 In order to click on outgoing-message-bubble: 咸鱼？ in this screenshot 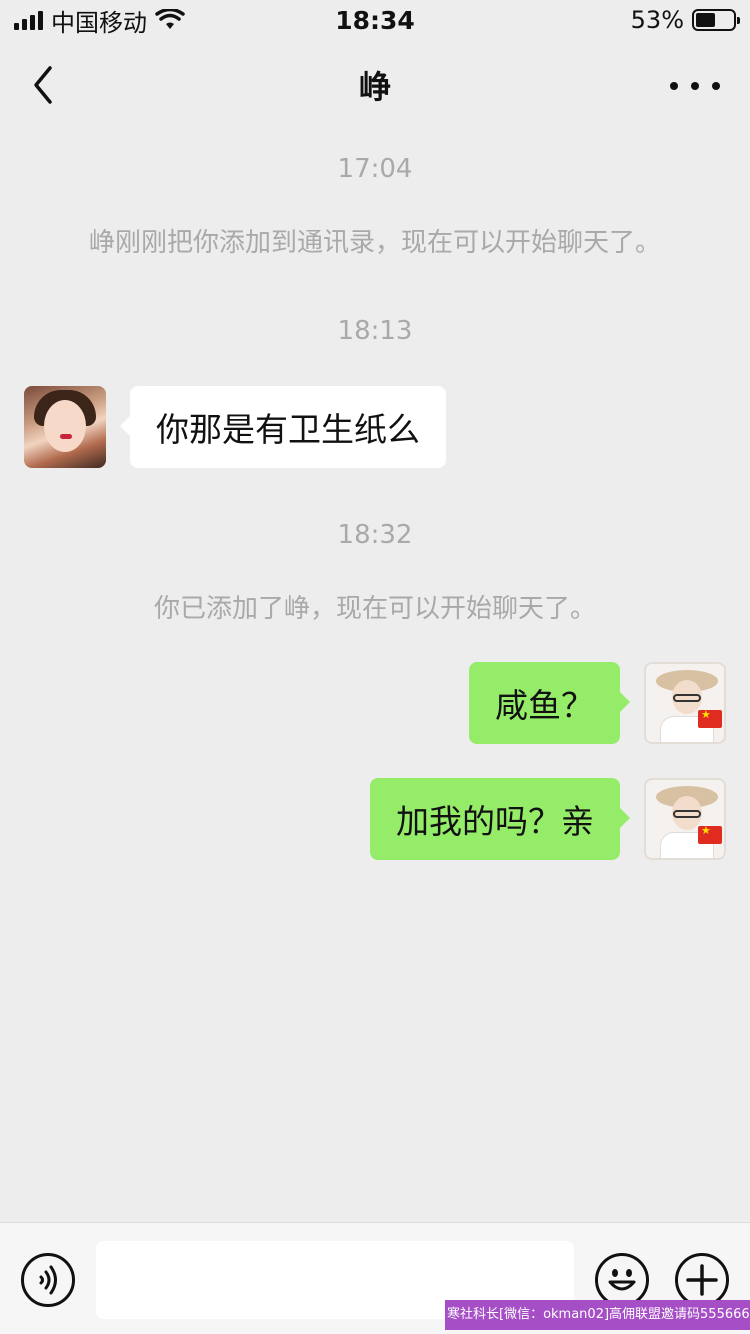, I will do `click(549, 703)`.